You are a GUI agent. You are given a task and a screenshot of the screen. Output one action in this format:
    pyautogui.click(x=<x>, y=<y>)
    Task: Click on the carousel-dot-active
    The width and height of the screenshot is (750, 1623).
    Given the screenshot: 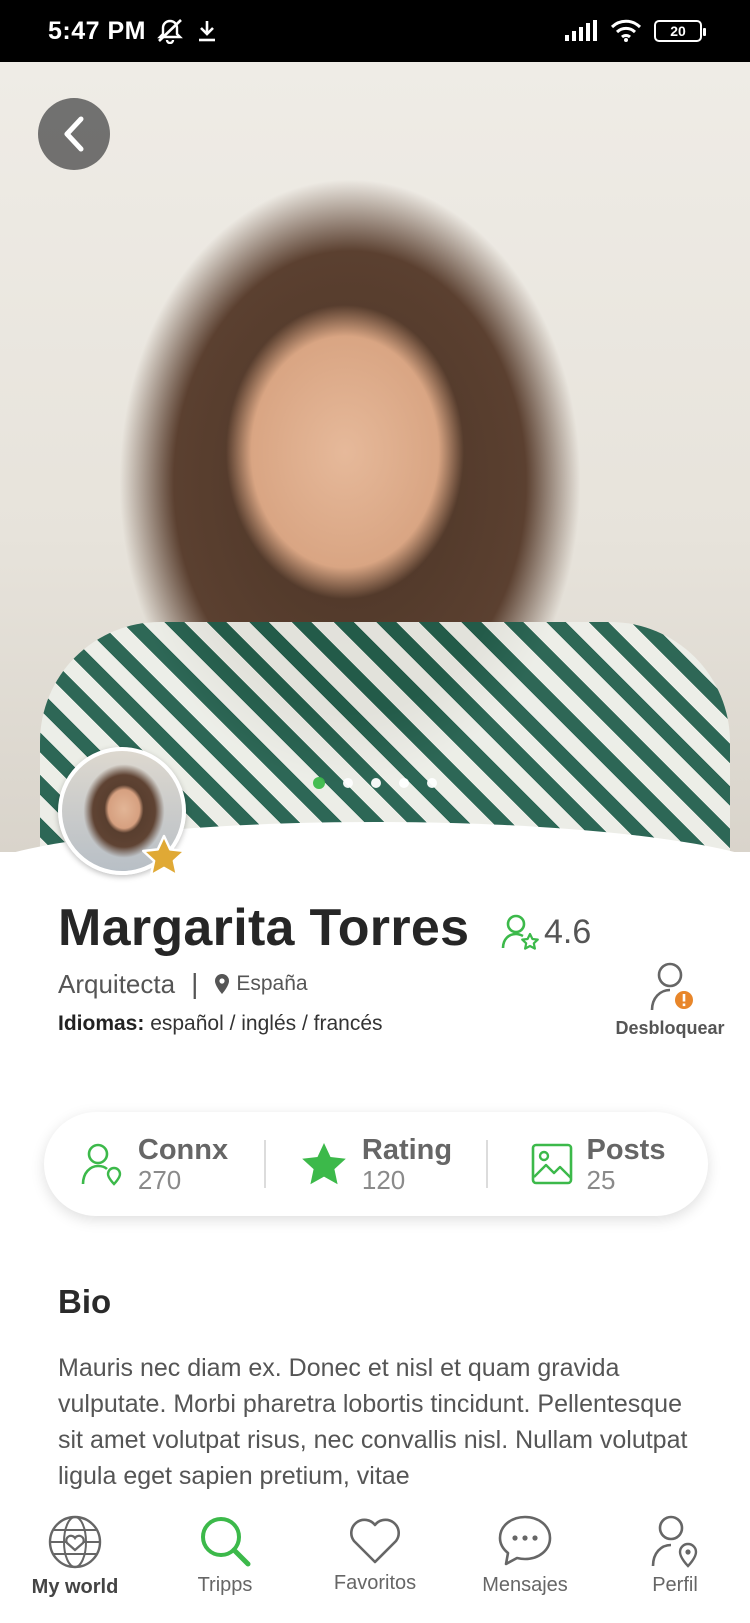 What is the action you would take?
    pyautogui.click(x=319, y=783)
    